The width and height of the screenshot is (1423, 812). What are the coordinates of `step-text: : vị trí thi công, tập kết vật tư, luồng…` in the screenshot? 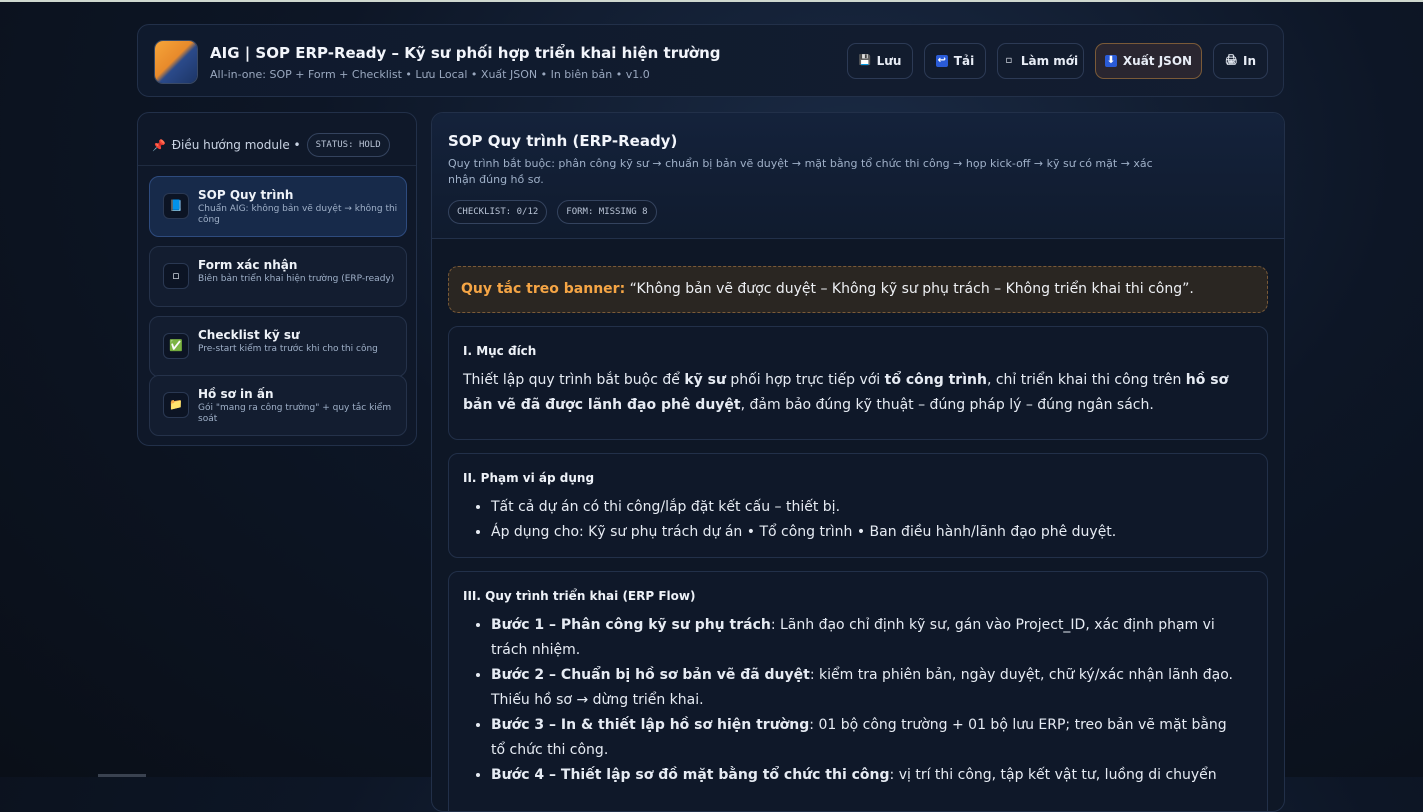 It's located at (1053, 775).